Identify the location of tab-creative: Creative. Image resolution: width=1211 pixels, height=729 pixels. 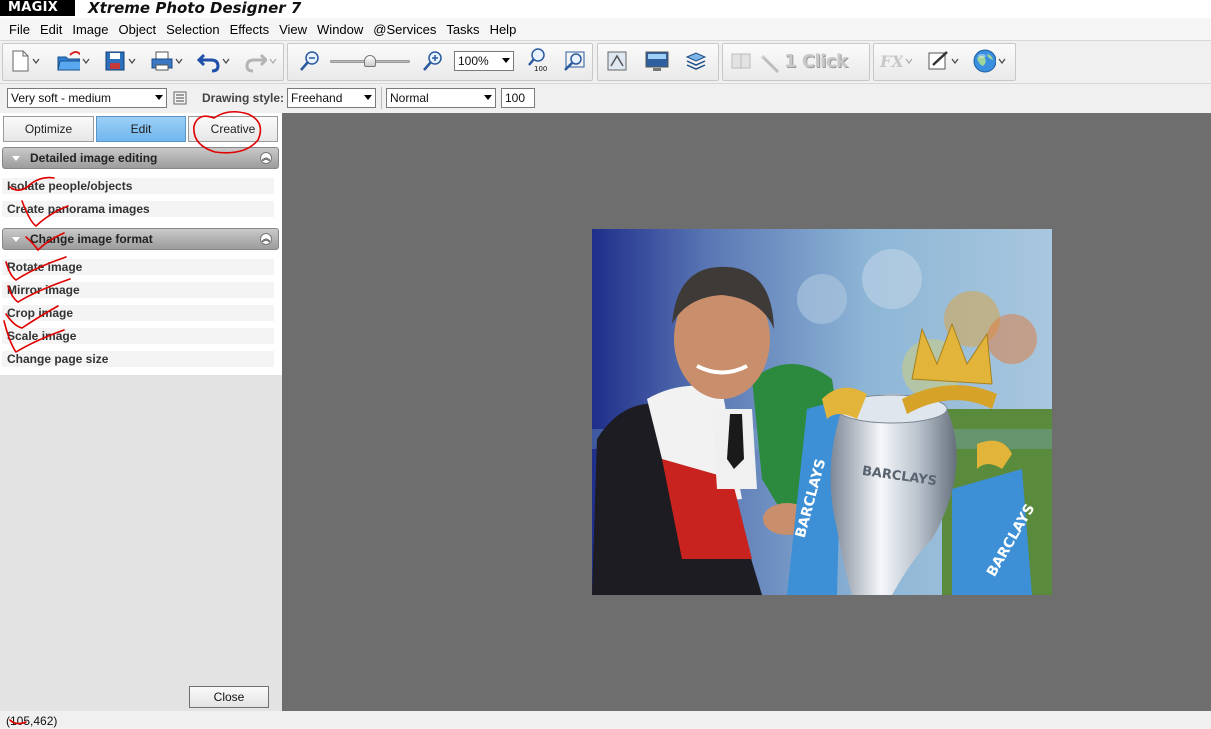
(233, 129).